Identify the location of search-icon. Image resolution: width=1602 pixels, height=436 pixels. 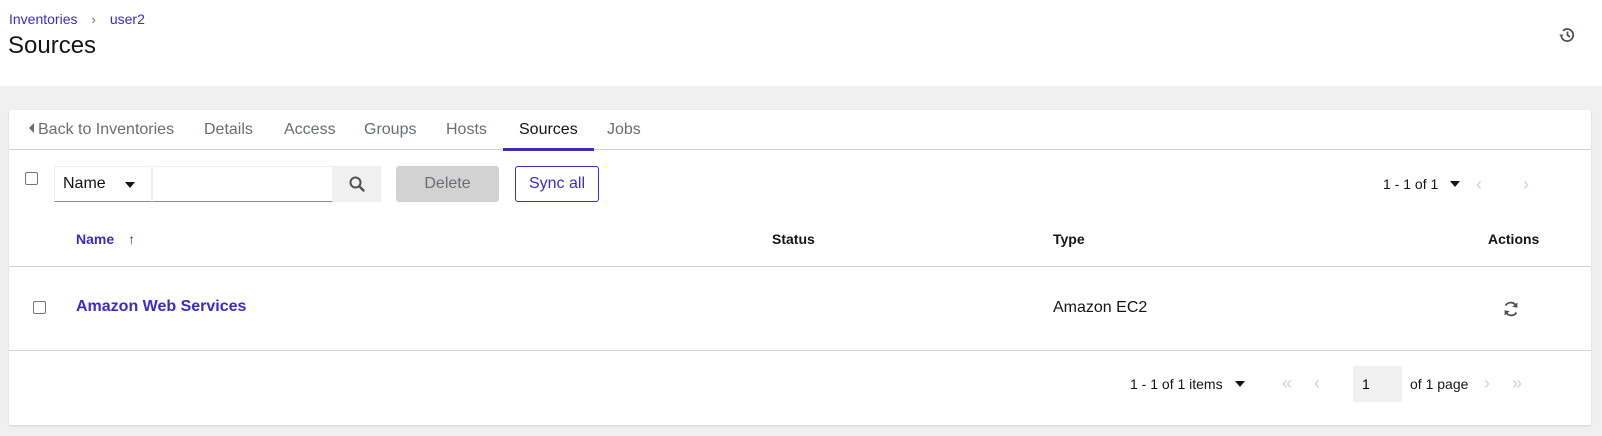
(357, 184).